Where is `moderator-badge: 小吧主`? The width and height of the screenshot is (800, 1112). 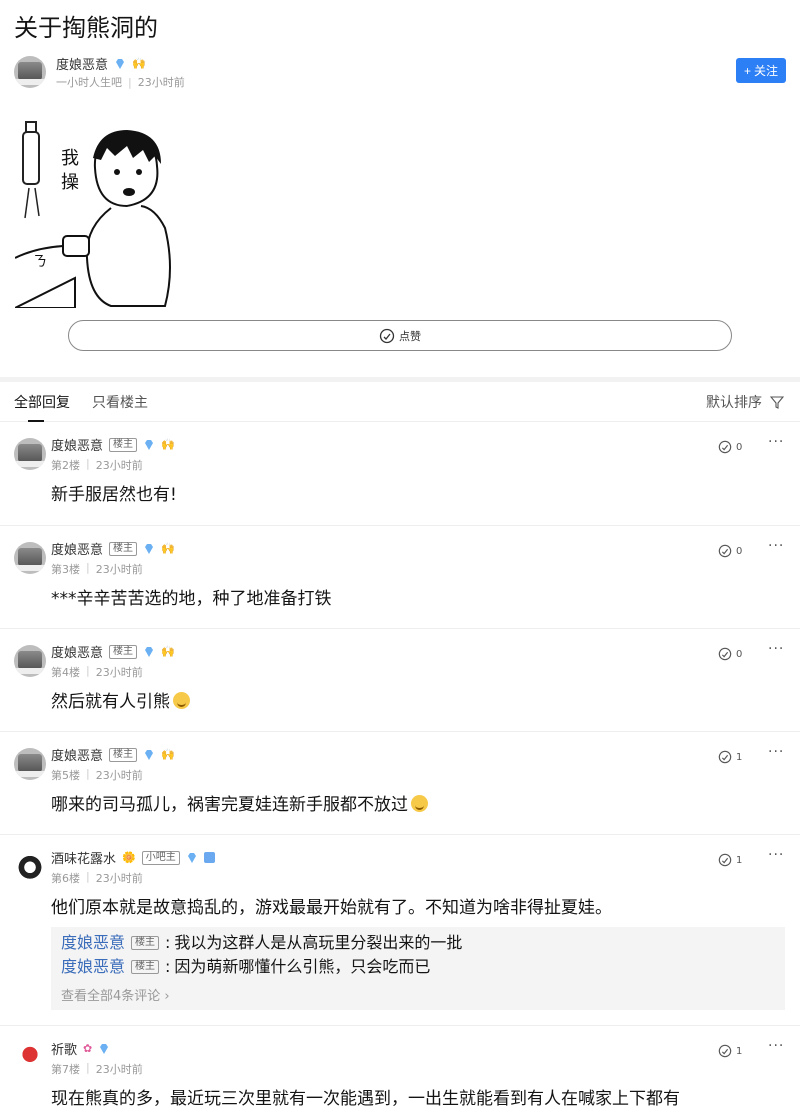 moderator-badge: 小吧主 is located at coordinates (160, 857).